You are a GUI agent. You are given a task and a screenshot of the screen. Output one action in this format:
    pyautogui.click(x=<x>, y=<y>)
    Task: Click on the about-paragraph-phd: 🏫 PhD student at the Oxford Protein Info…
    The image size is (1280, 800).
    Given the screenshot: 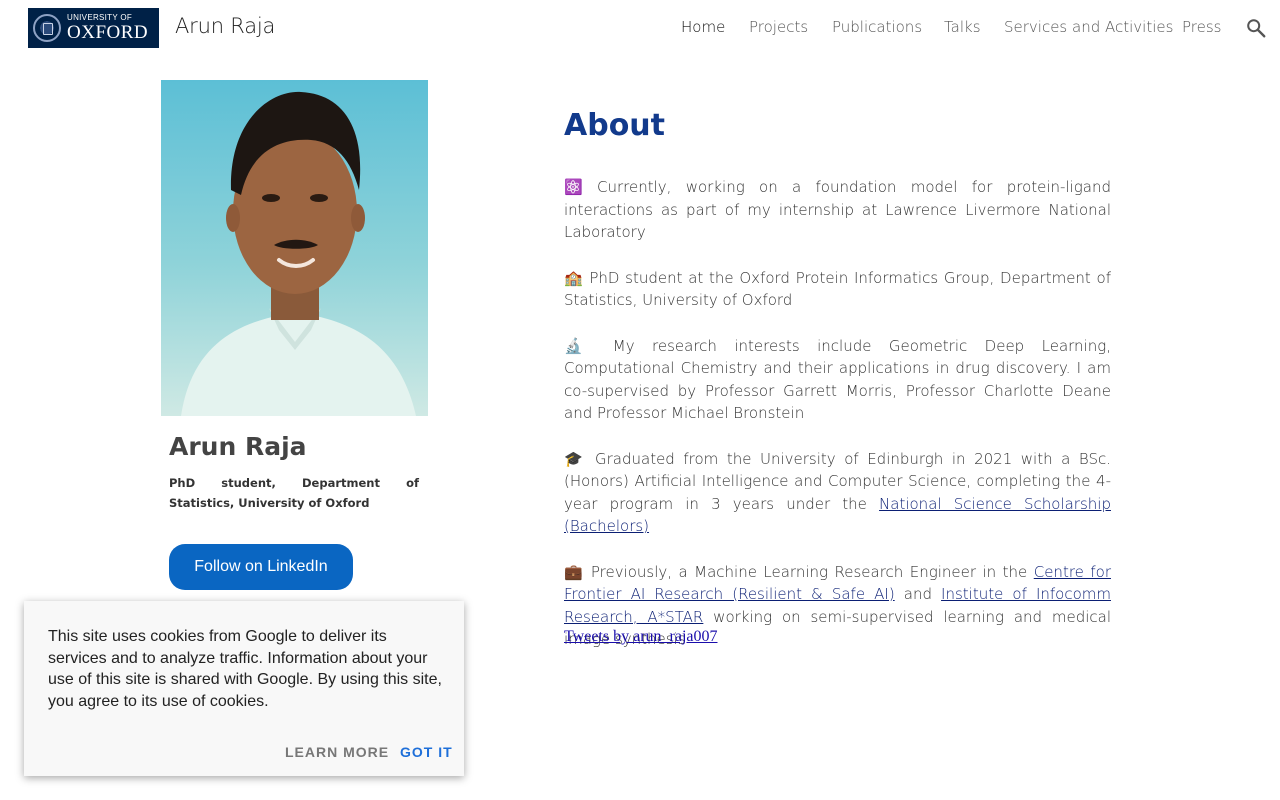 What is the action you would take?
    pyautogui.click(x=837, y=289)
    